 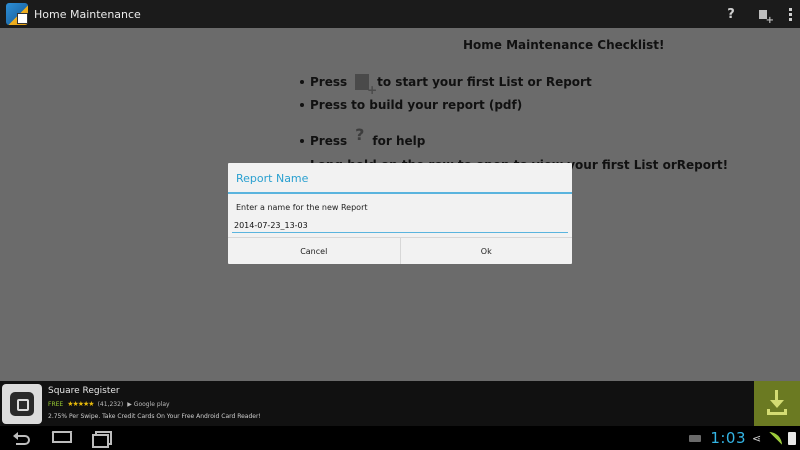 What do you see at coordinates (62, 437) in the screenshot?
I see `home-icon` at bounding box center [62, 437].